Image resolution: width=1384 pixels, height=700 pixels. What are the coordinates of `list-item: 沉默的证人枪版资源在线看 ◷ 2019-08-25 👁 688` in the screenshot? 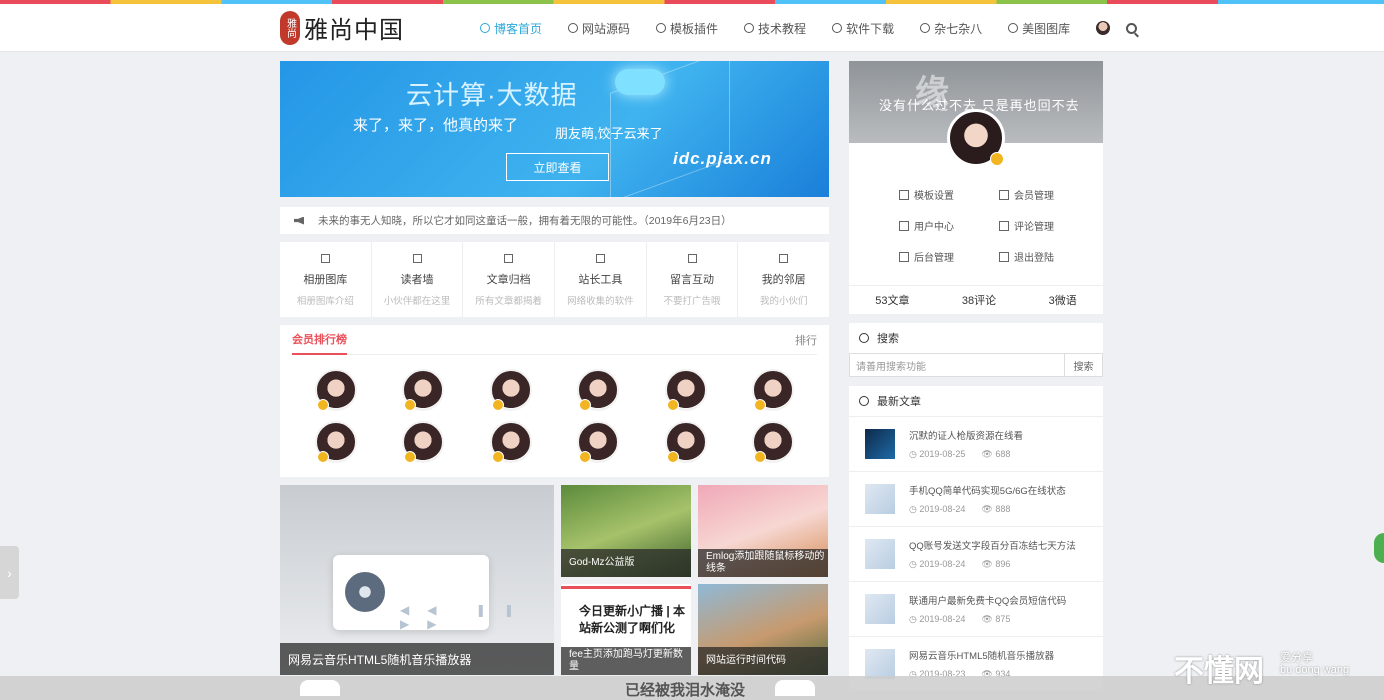 It's located at (976, 443).